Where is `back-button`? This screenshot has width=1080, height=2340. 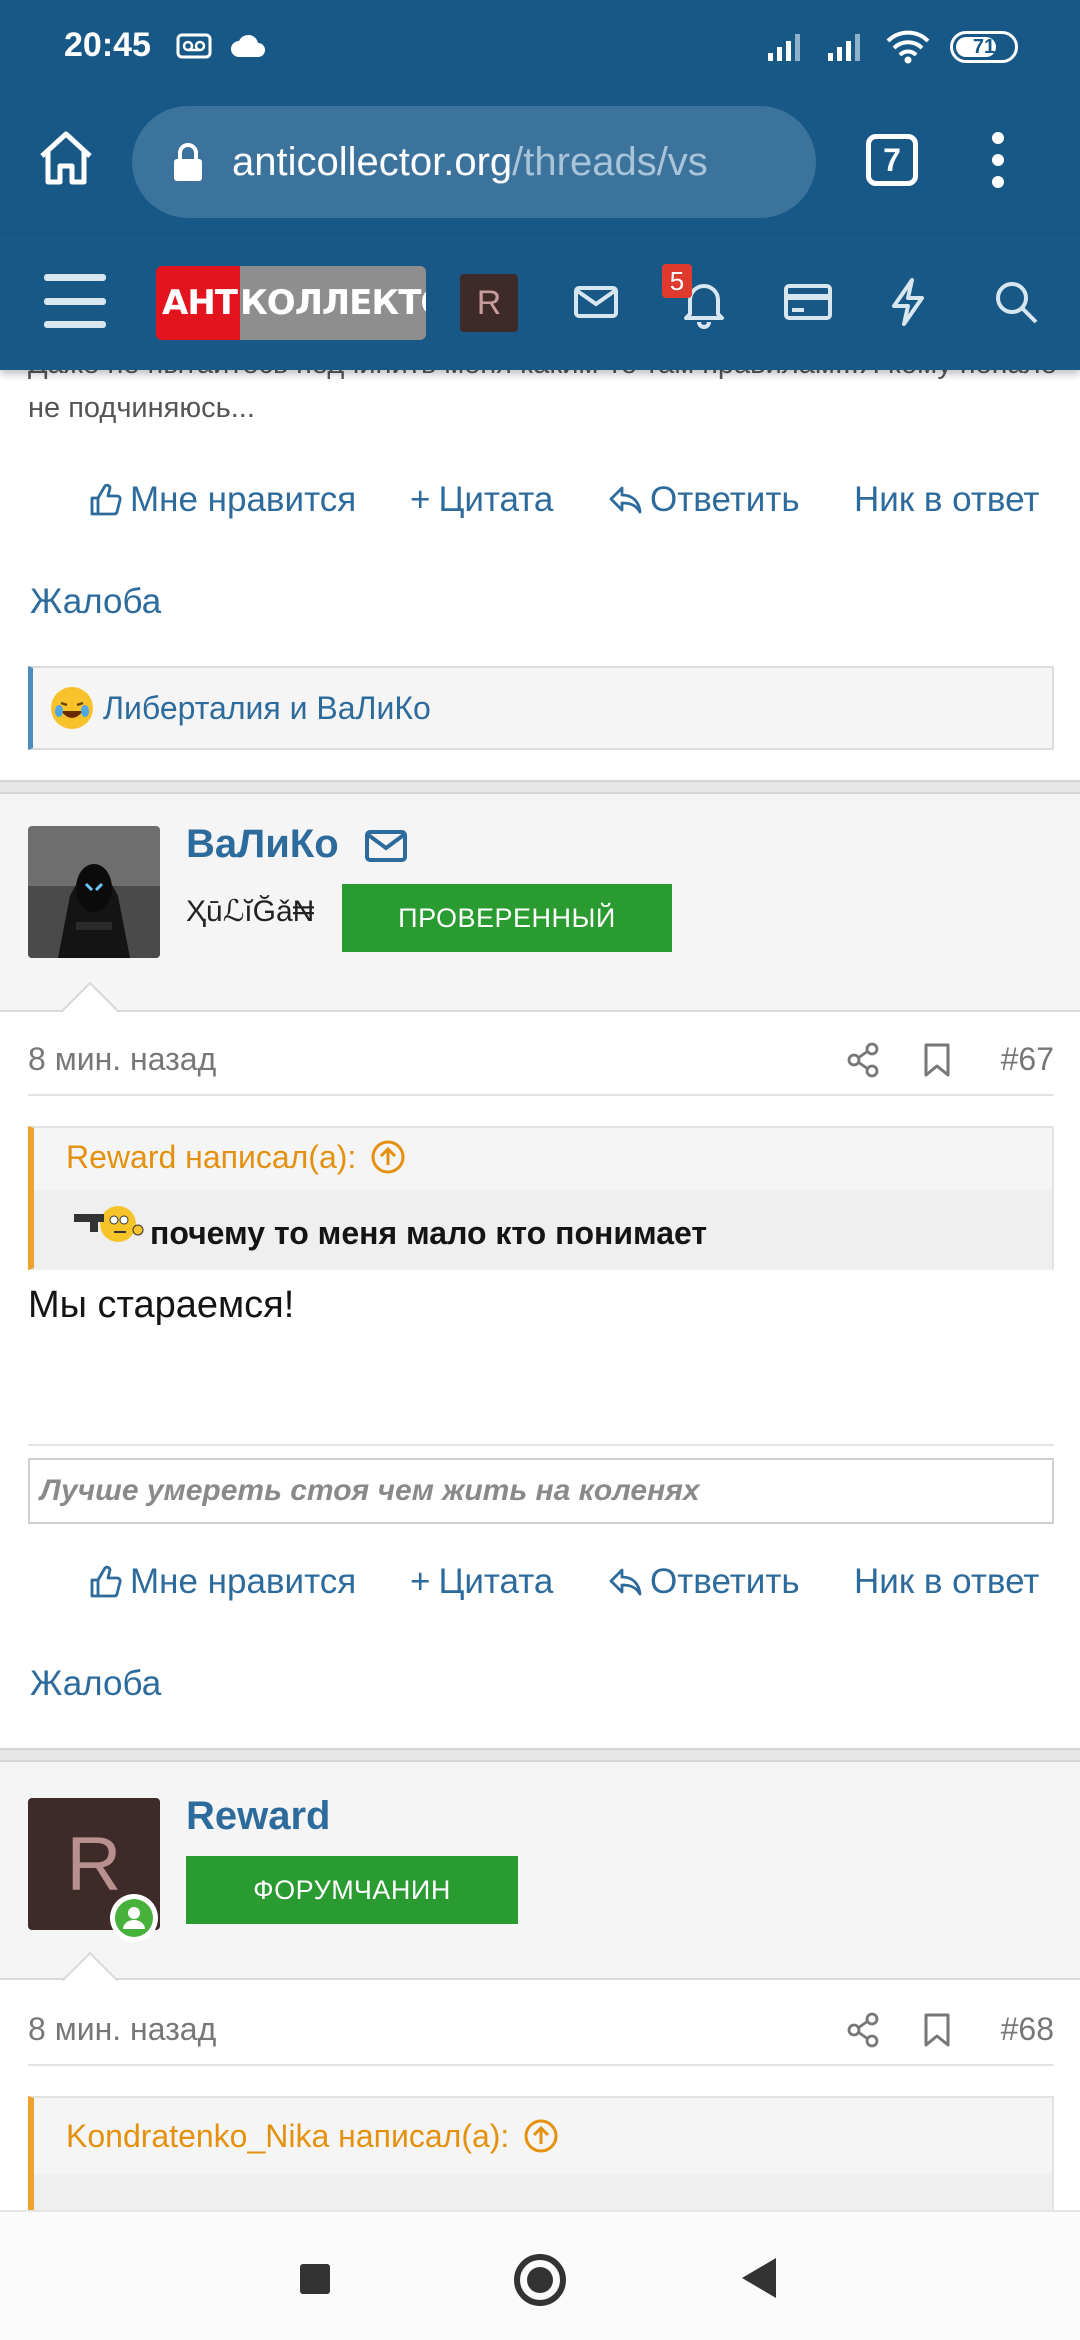
back-button is located at coordinates (759, 2278).